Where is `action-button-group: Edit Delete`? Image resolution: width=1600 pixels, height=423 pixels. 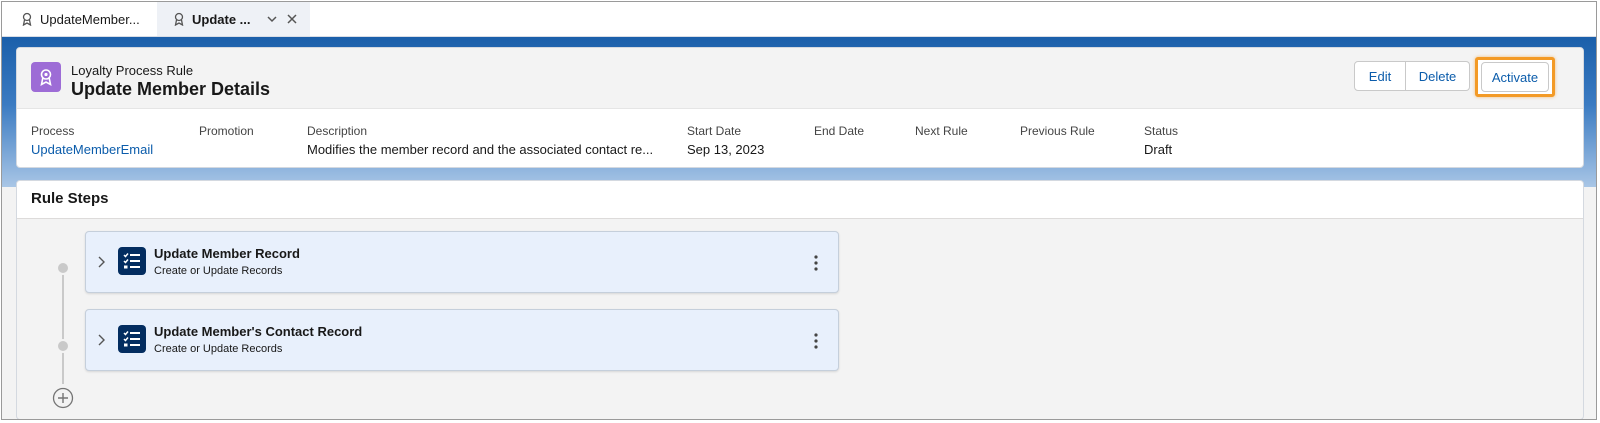 action-button-group: Edit Delete is located at coordinates (1412, 76).